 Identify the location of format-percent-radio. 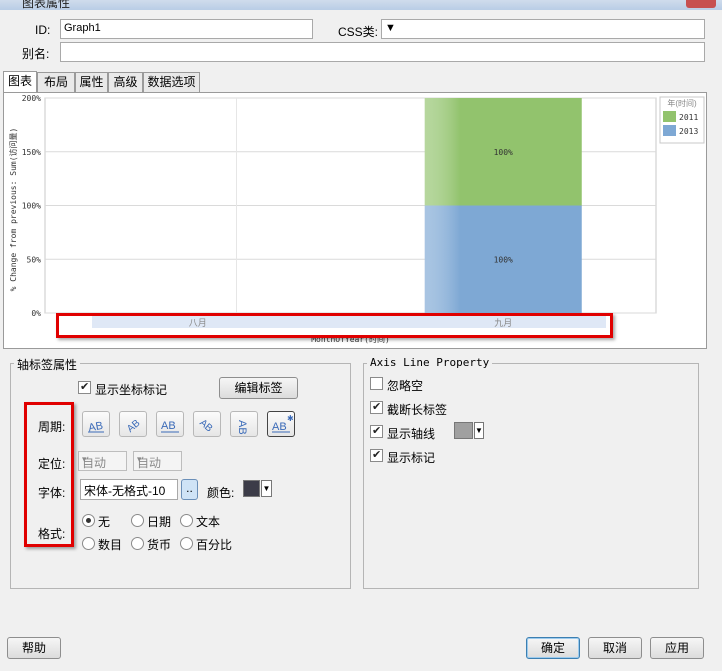
(186, 543).